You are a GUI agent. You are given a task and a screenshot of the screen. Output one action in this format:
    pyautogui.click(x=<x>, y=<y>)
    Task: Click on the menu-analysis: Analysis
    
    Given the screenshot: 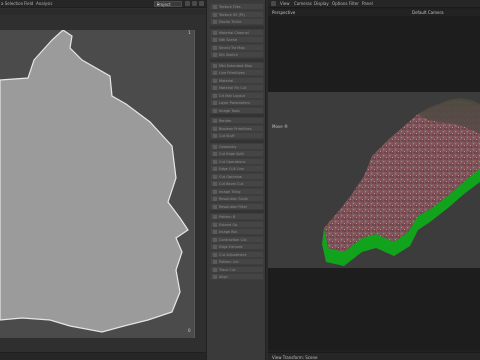 What is the action you would take?
    pyautogui.click(x=44, y=4)
    